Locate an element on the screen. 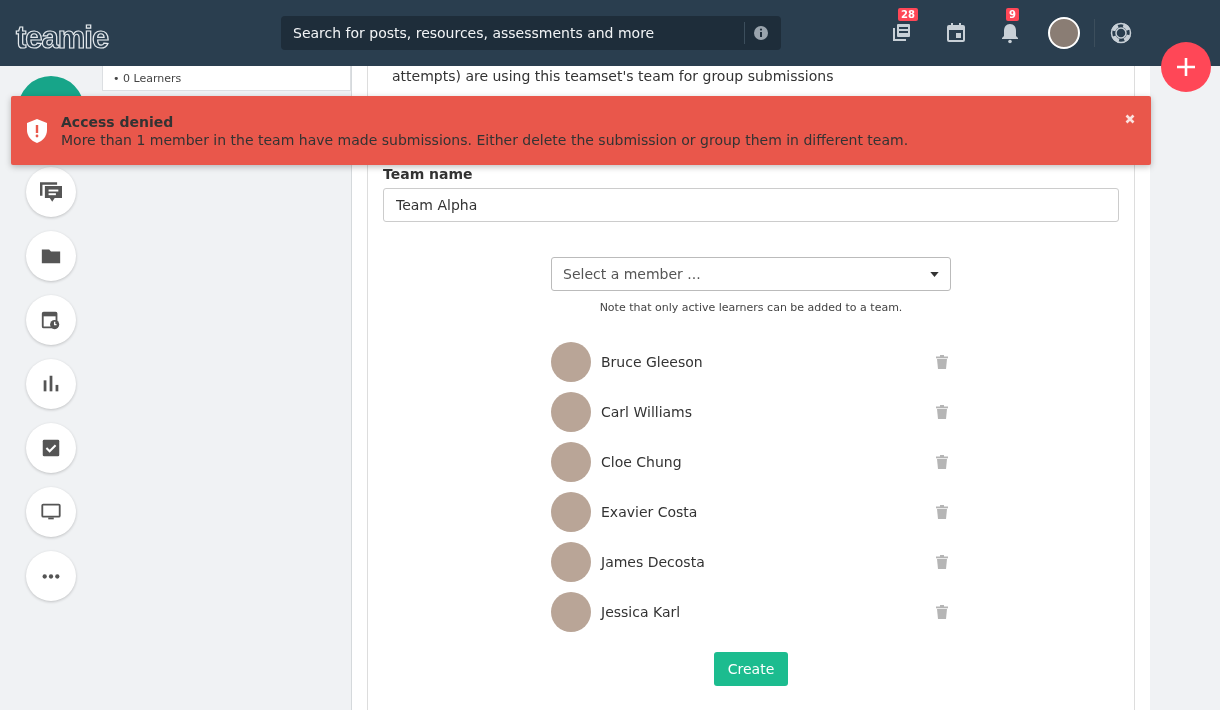 The image size is (1220, 710). alert-message: More than 1 member in the team have made submissions. Either delete the submission or group them in different team. is located at coordinates (485, 139).